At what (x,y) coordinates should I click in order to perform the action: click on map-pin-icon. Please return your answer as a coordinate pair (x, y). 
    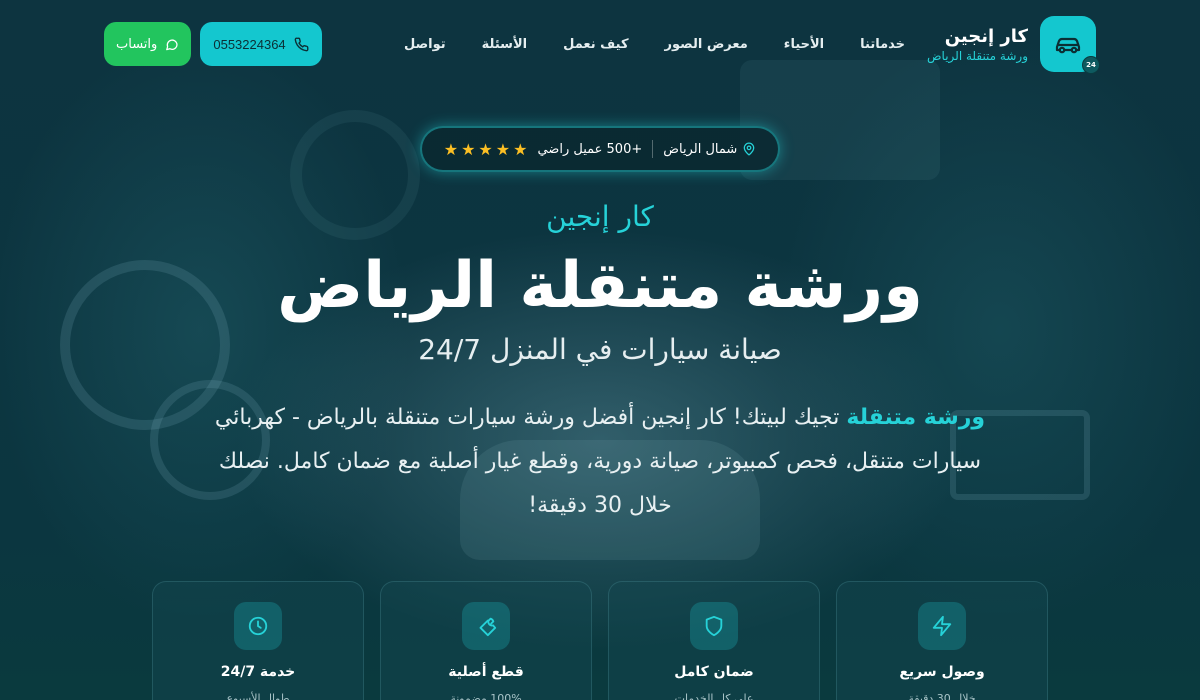
    Looking at the image, I should click on (749, 149).